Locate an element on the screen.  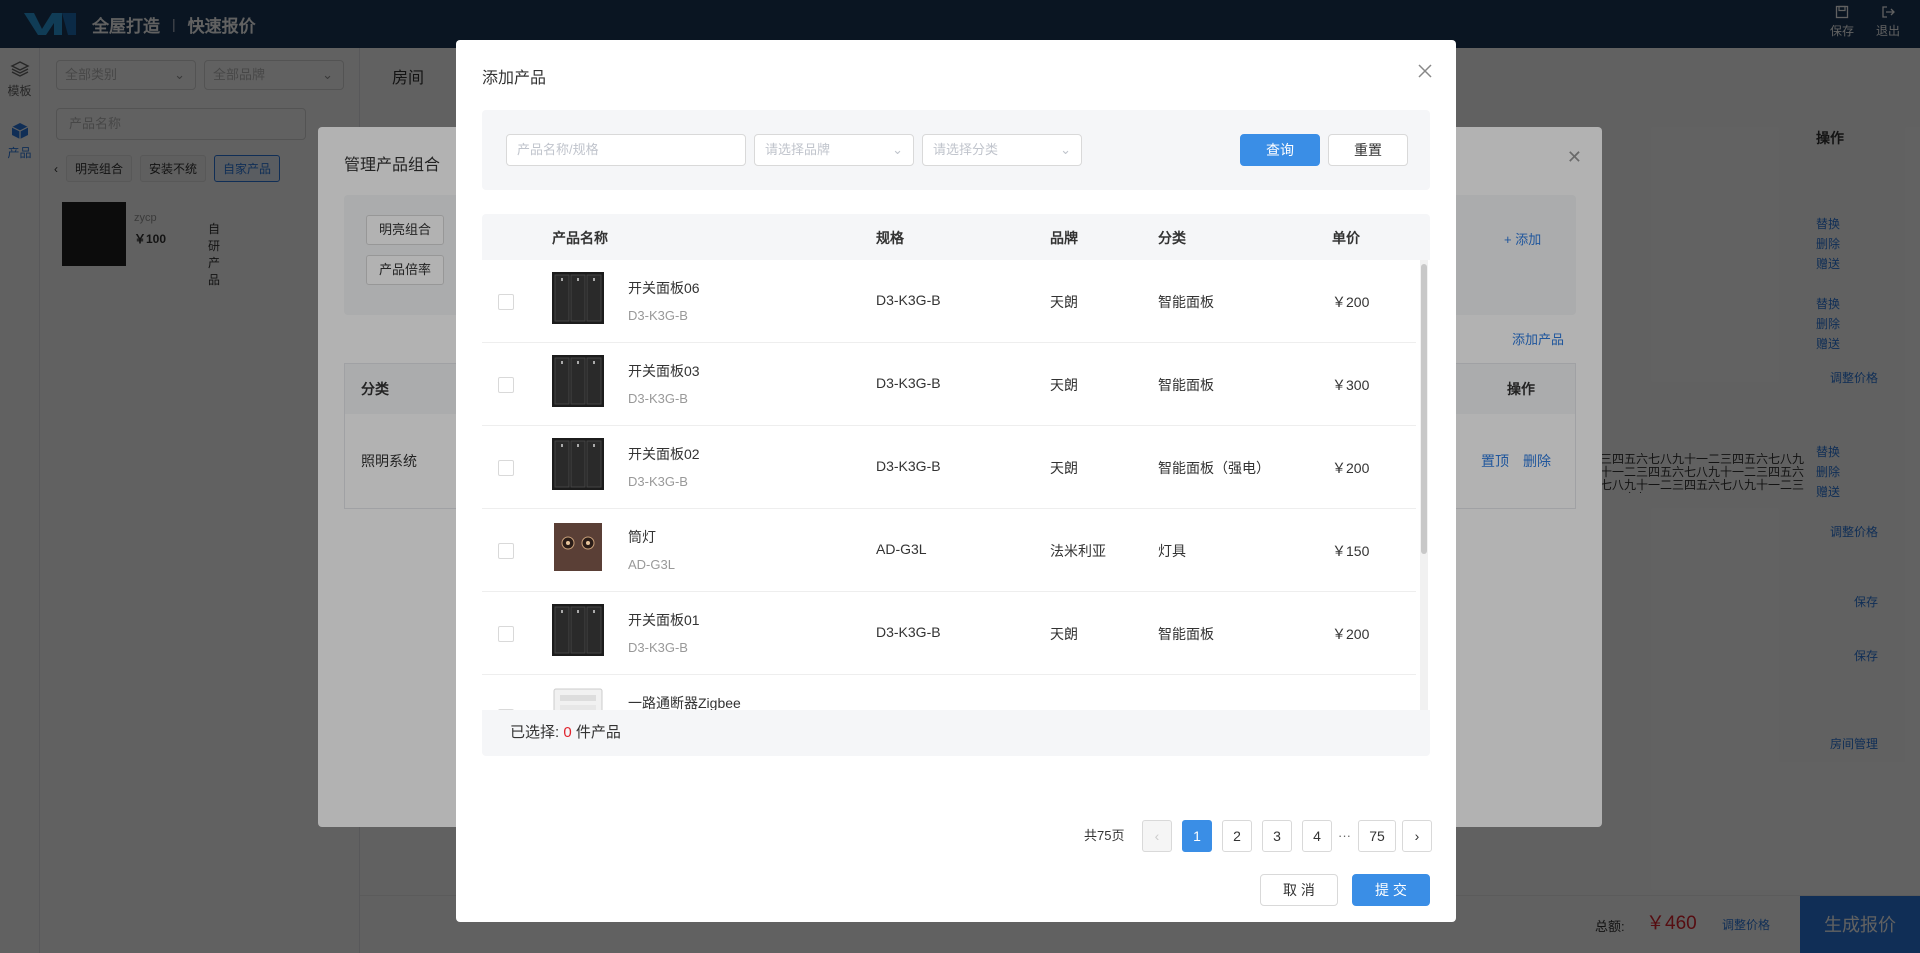
pager-ellipsis: ··· is located at coordinates (1344, 835).